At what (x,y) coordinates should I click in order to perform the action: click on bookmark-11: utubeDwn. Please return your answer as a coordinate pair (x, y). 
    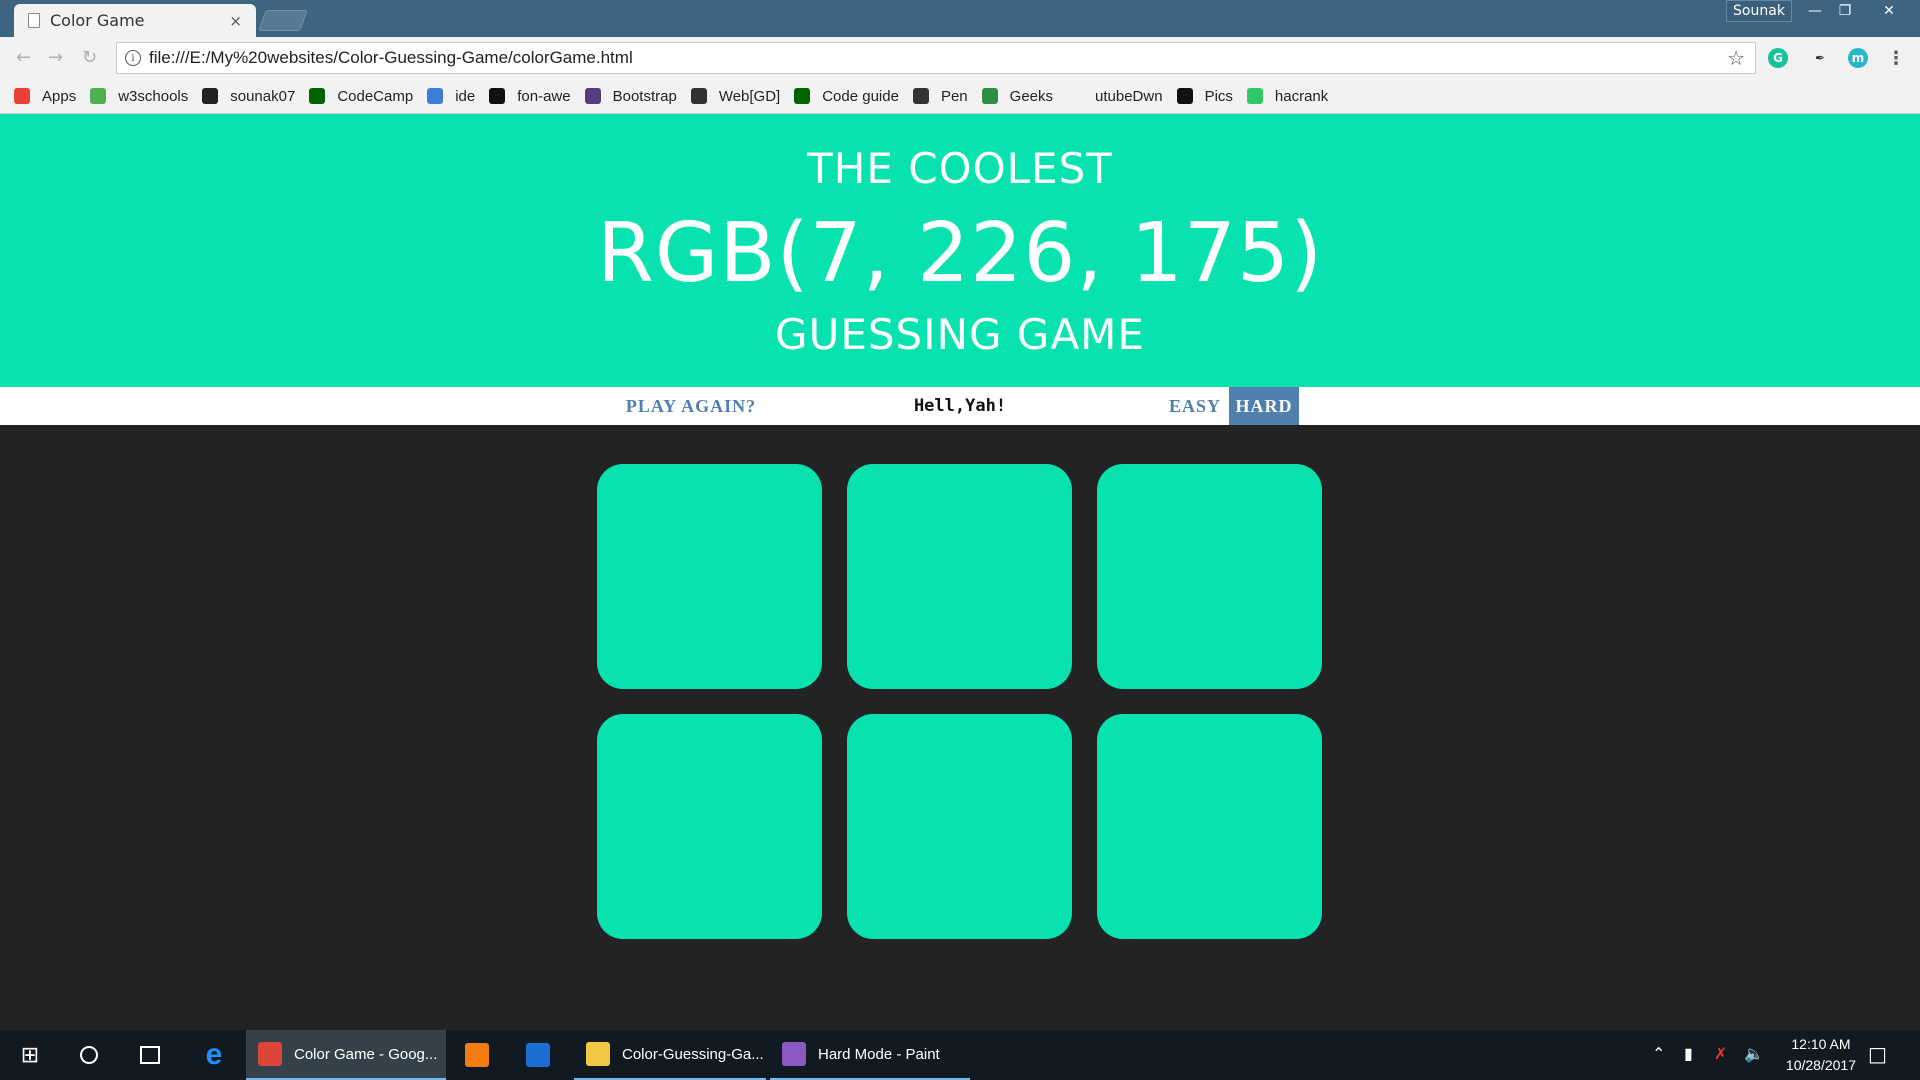
    Looking at the image, I should click on (1115, 96).